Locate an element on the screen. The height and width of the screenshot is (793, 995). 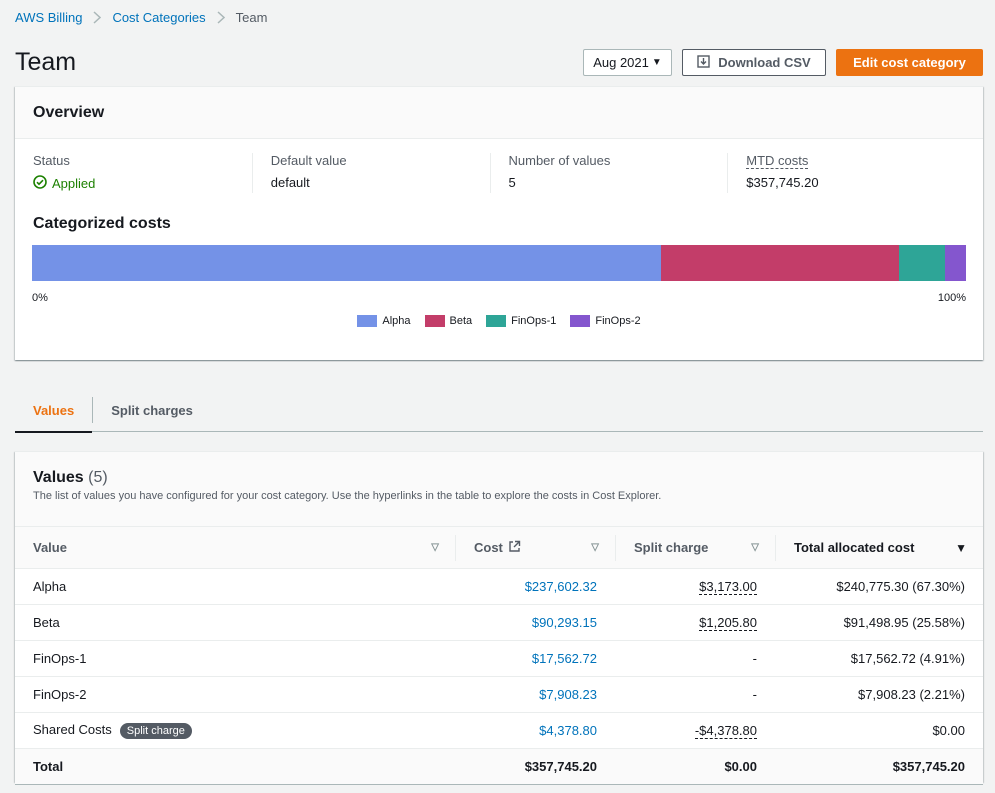
legend-item-finops-2: FinOps-2 is located at coordinates (605, 321).